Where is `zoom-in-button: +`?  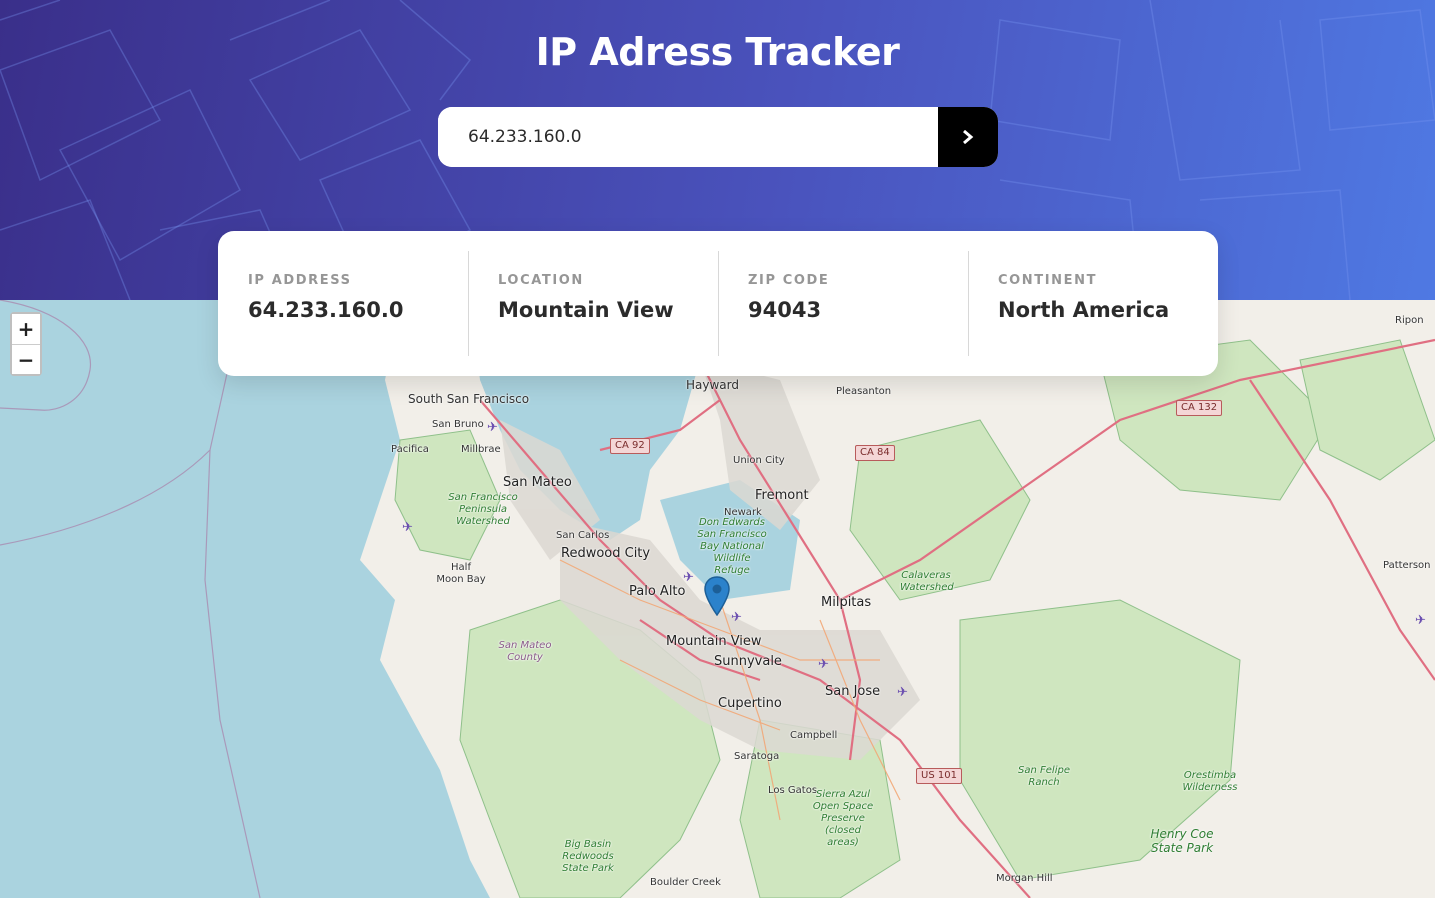 zoom-in-button: + is located at coordinates (26, 329).